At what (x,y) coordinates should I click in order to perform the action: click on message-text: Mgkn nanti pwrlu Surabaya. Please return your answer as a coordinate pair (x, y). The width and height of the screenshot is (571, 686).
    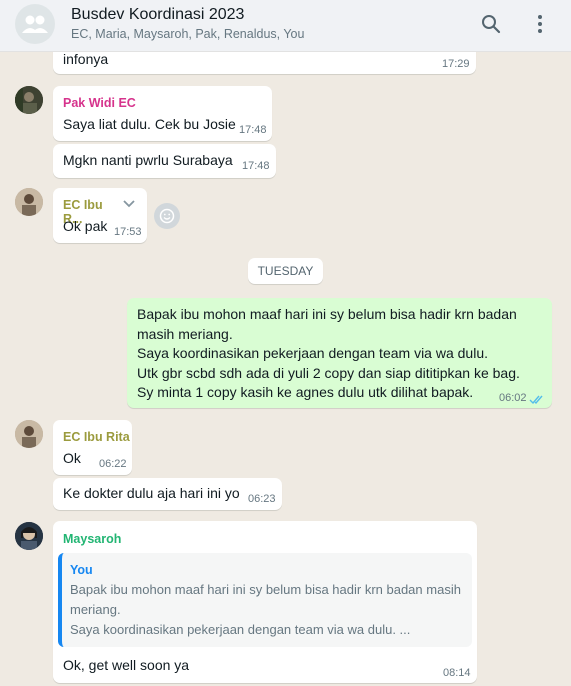
    Looking at the image, I should click on (148, 160).